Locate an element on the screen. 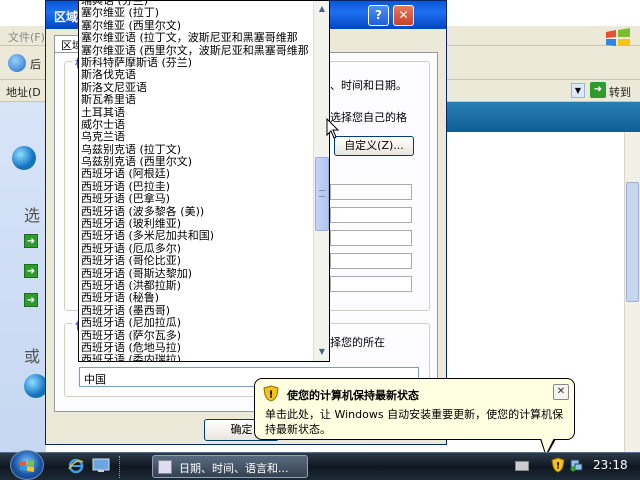 The image size is (640, 480). go-button: 转到 is located at coordinates (620, 92).